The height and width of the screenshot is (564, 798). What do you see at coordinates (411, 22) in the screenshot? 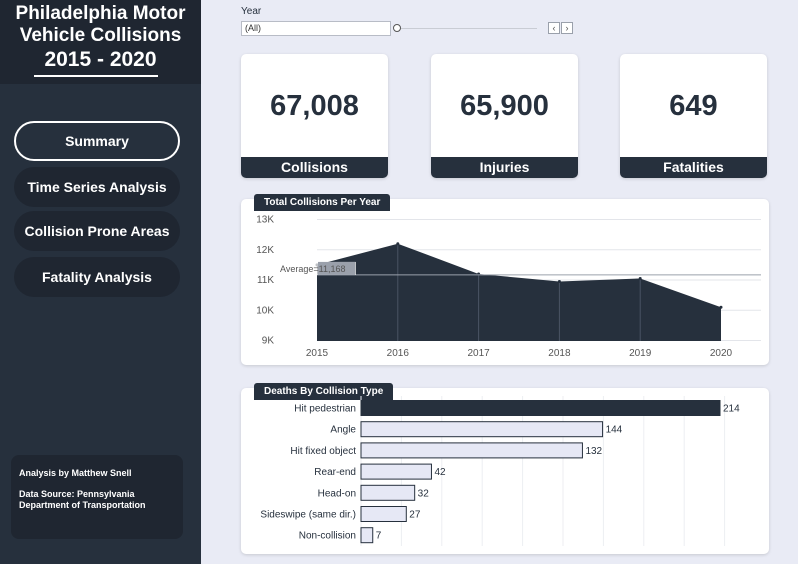
I see `year-filter: Year (All) ‹ ›` at bounding box center [411, 22].